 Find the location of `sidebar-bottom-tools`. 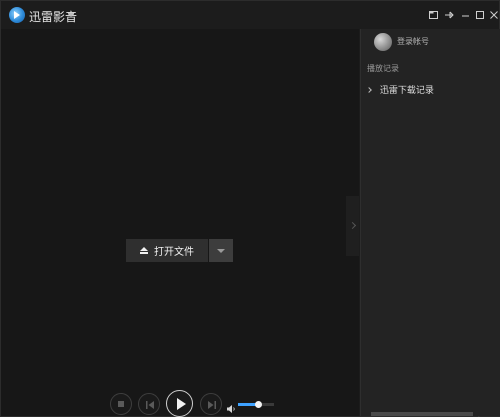

sidebar-bottom-tools is located at coordinates (480, 412).